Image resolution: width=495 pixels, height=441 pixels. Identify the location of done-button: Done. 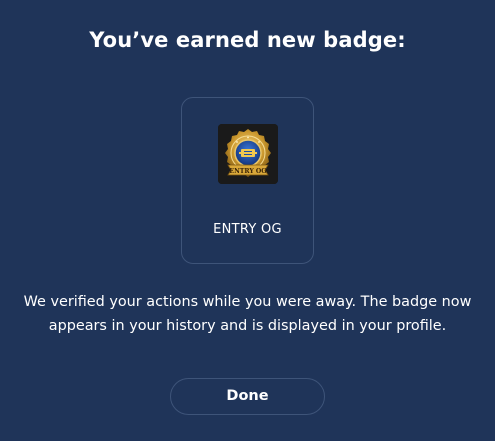
(247, 396).